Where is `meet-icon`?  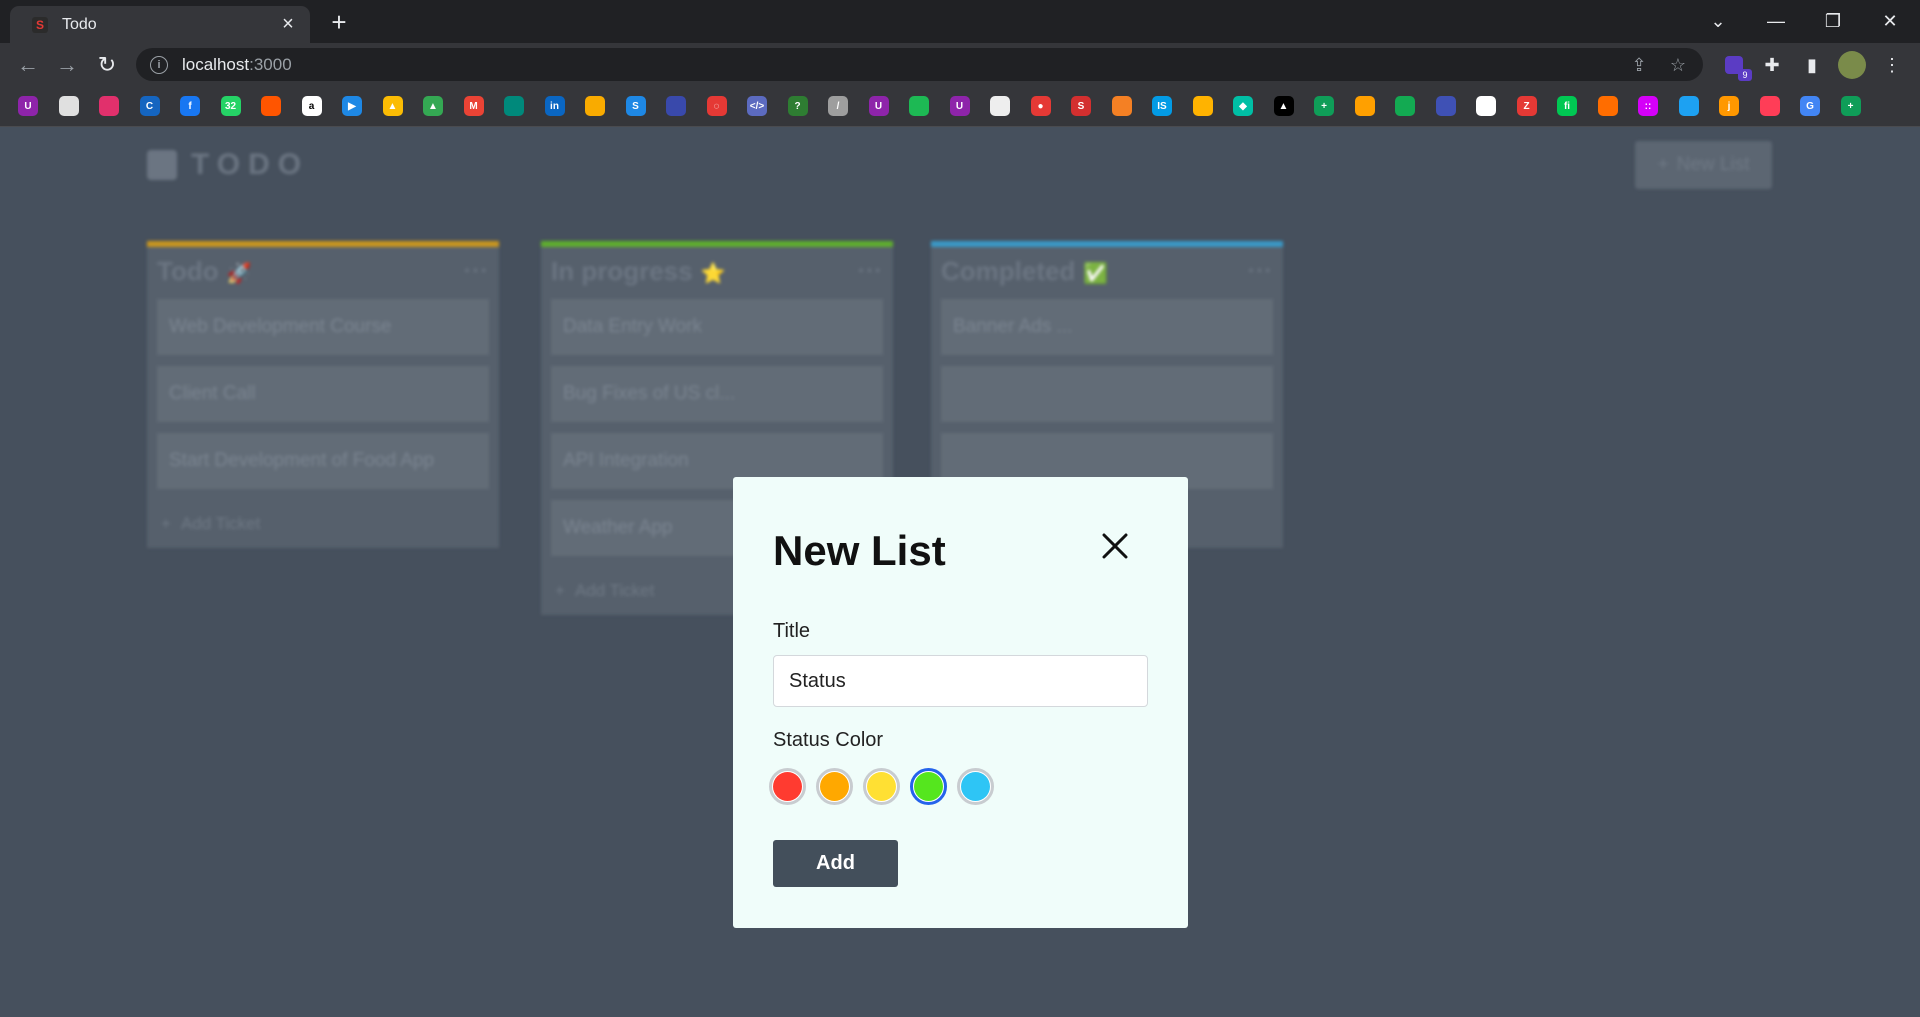 meet-icon is located at coordinates (514, 106).